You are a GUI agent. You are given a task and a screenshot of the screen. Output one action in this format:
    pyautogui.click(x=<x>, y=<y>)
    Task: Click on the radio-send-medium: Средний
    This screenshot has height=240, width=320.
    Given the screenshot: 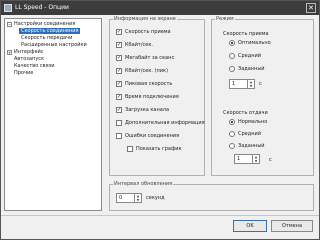 What is the action you would take?
    pyautogui.click(x=245, y=134)
    